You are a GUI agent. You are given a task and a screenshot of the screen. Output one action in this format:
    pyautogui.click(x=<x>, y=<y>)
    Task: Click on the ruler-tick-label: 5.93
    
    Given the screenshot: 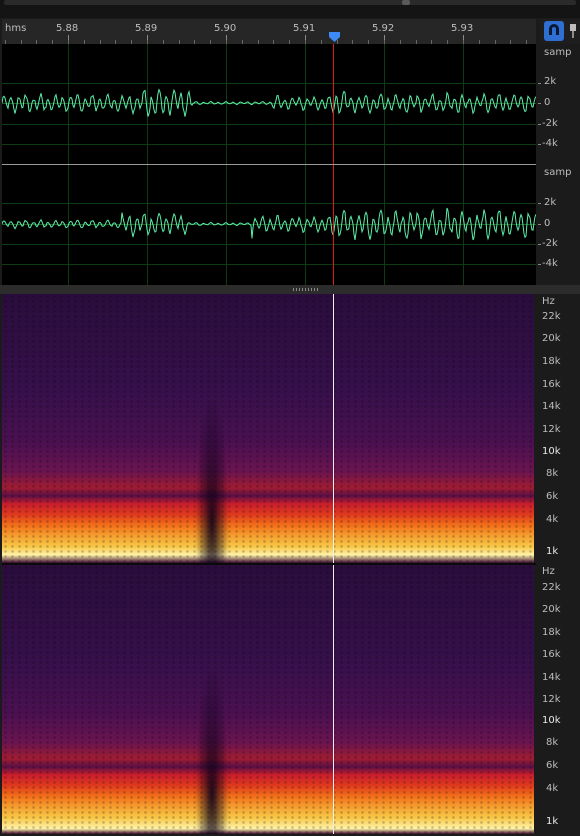 What is the action you would take?
    pyautogui.click(x=462, y=28)
    